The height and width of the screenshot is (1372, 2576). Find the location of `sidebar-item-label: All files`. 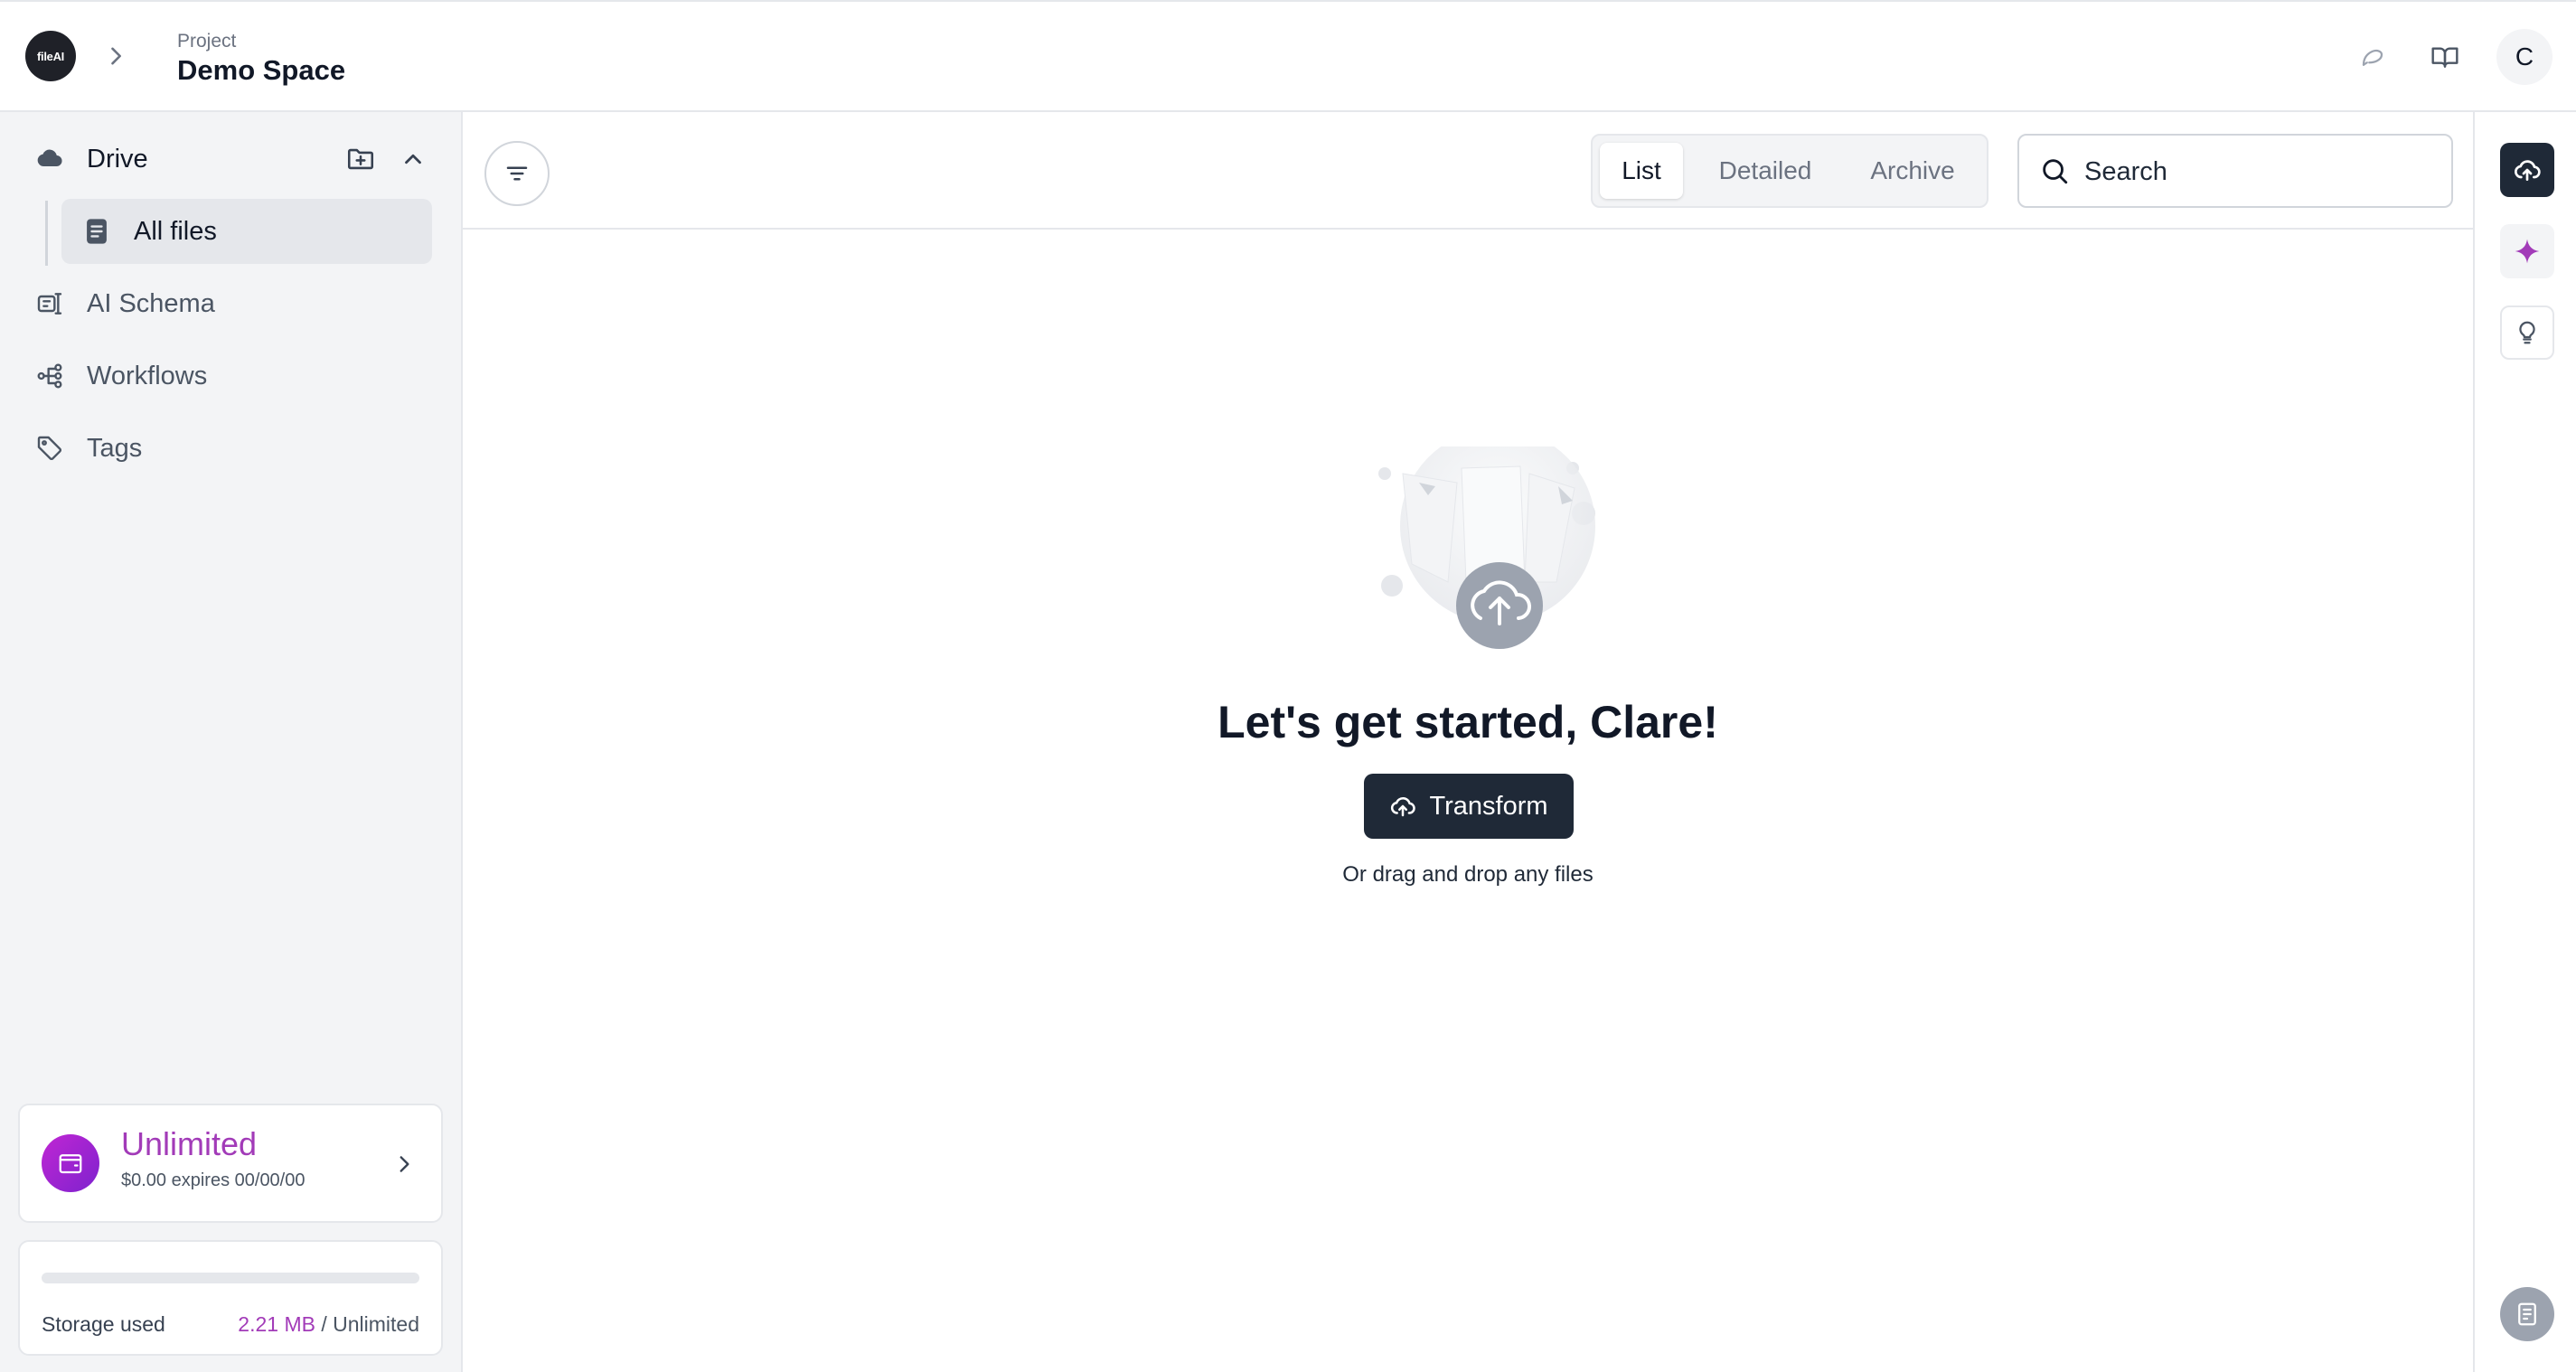

sidebar-item-label: All files is located at coordinates (176, 231).